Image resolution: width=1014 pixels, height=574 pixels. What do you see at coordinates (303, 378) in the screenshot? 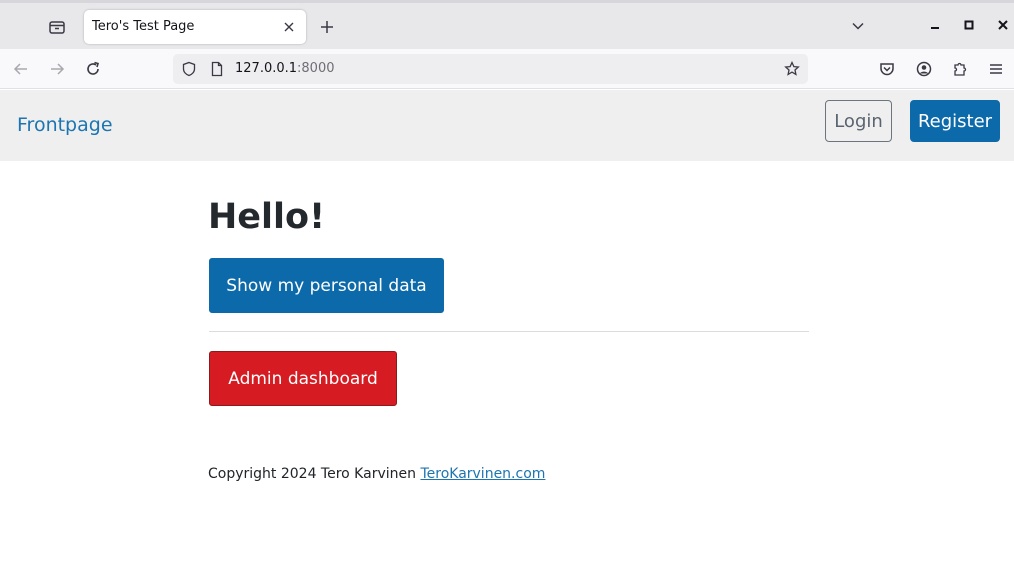
I see `admin-dashboard-button: Admin dashboard` at bounding box center [303, 378].